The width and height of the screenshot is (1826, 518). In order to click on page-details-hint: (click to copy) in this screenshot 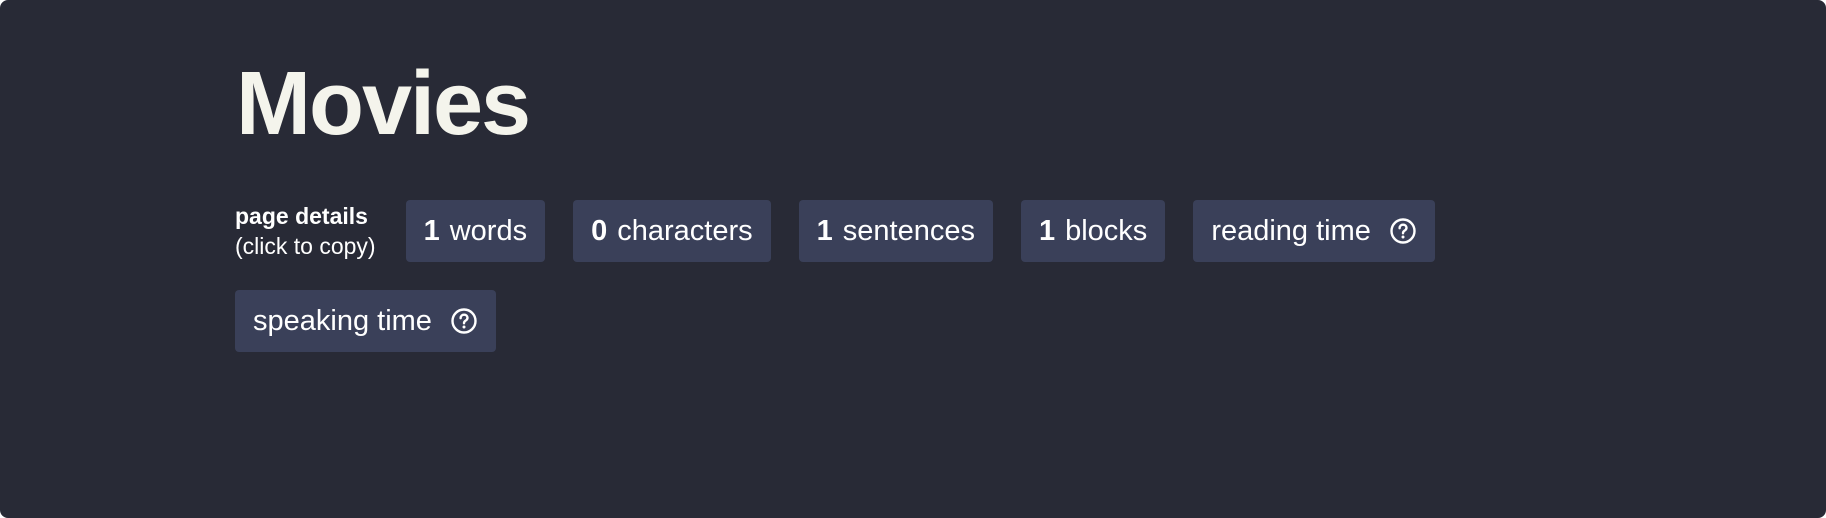, I will do `click(305, 246)`.